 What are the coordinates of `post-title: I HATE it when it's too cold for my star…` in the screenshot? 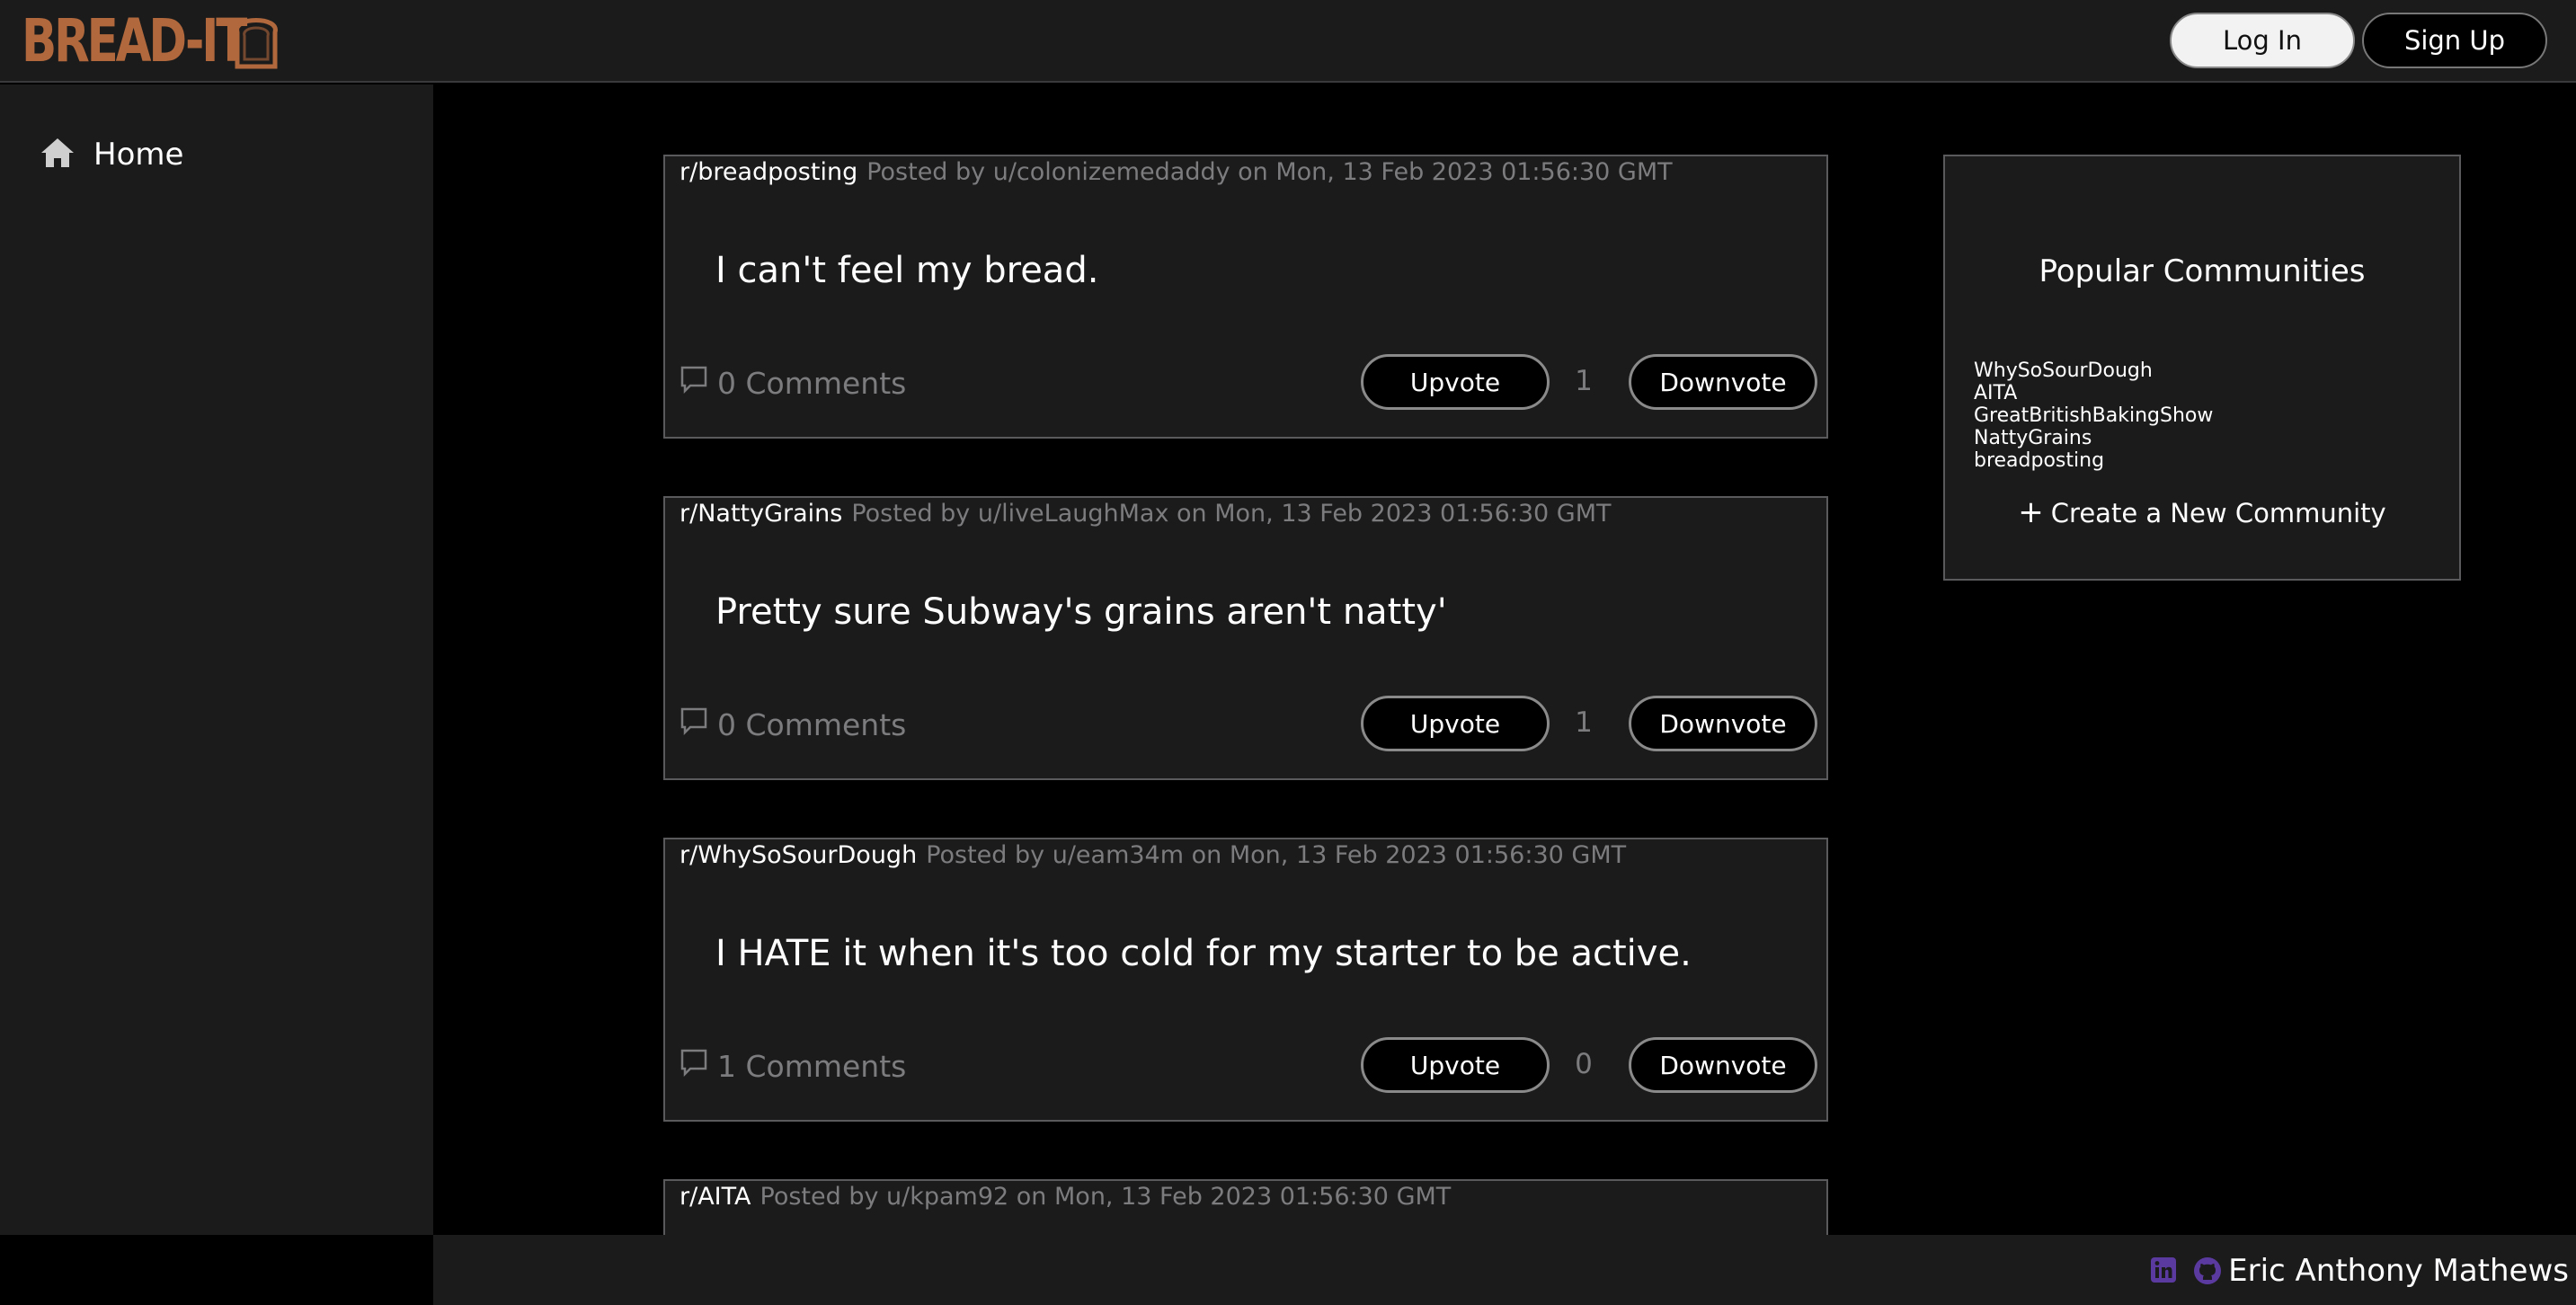 It's located at (1203, 953).